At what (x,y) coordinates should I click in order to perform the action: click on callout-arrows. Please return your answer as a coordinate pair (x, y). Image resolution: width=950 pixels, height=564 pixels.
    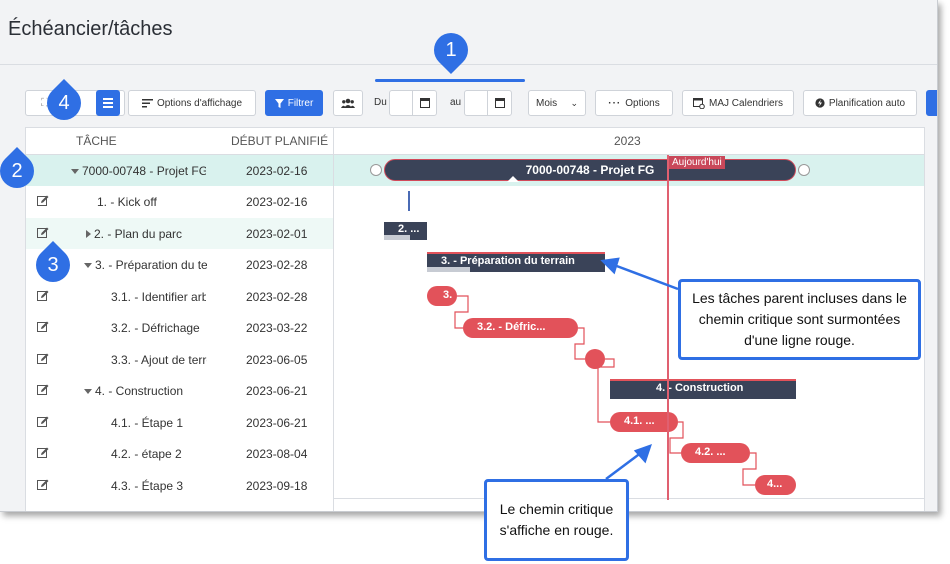
    Looking at the image, I should click on (639, 368).